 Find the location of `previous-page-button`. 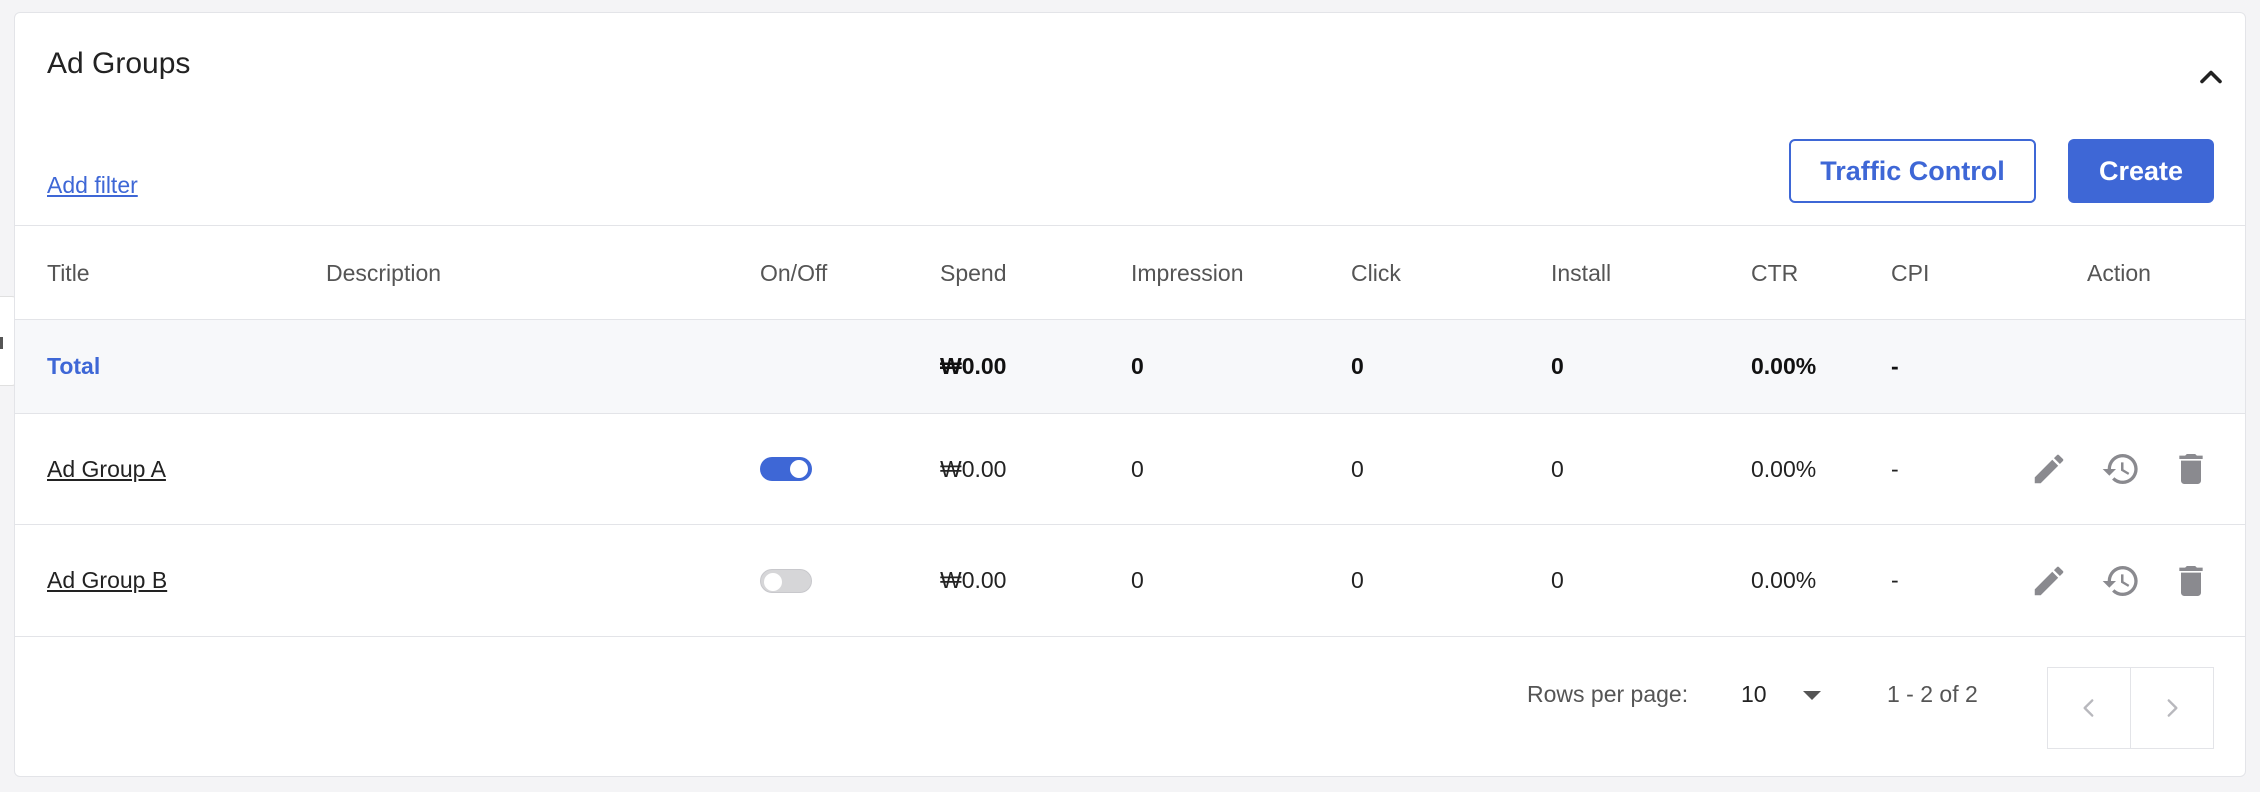

previous-page-button is located at coordinates (2089, 708).